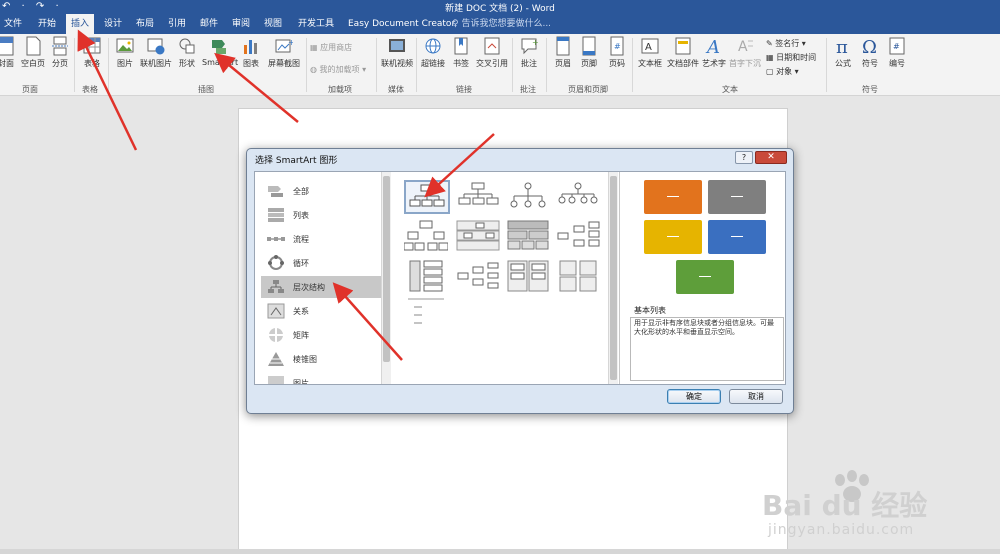  I want to click on layout-text-hierarchy, so click(427, 313).